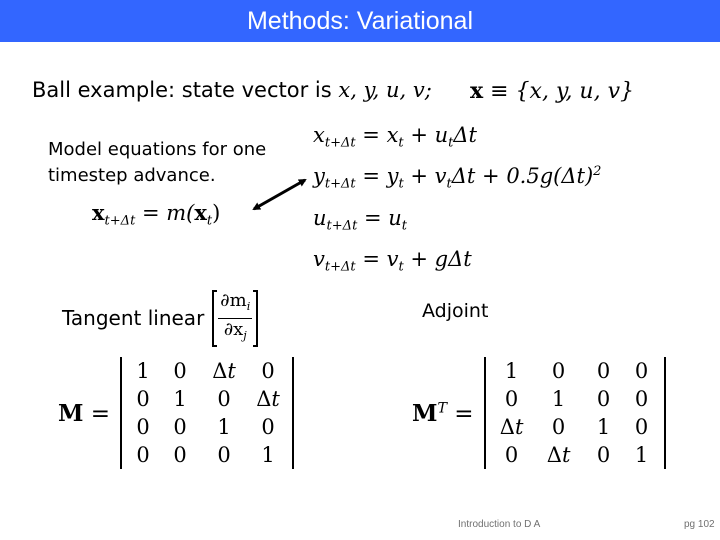 The image size is (720, 540). Describe the element at coordinates (84, 413) in the screenshot. I see `matrix-m-label: M =` at that location.